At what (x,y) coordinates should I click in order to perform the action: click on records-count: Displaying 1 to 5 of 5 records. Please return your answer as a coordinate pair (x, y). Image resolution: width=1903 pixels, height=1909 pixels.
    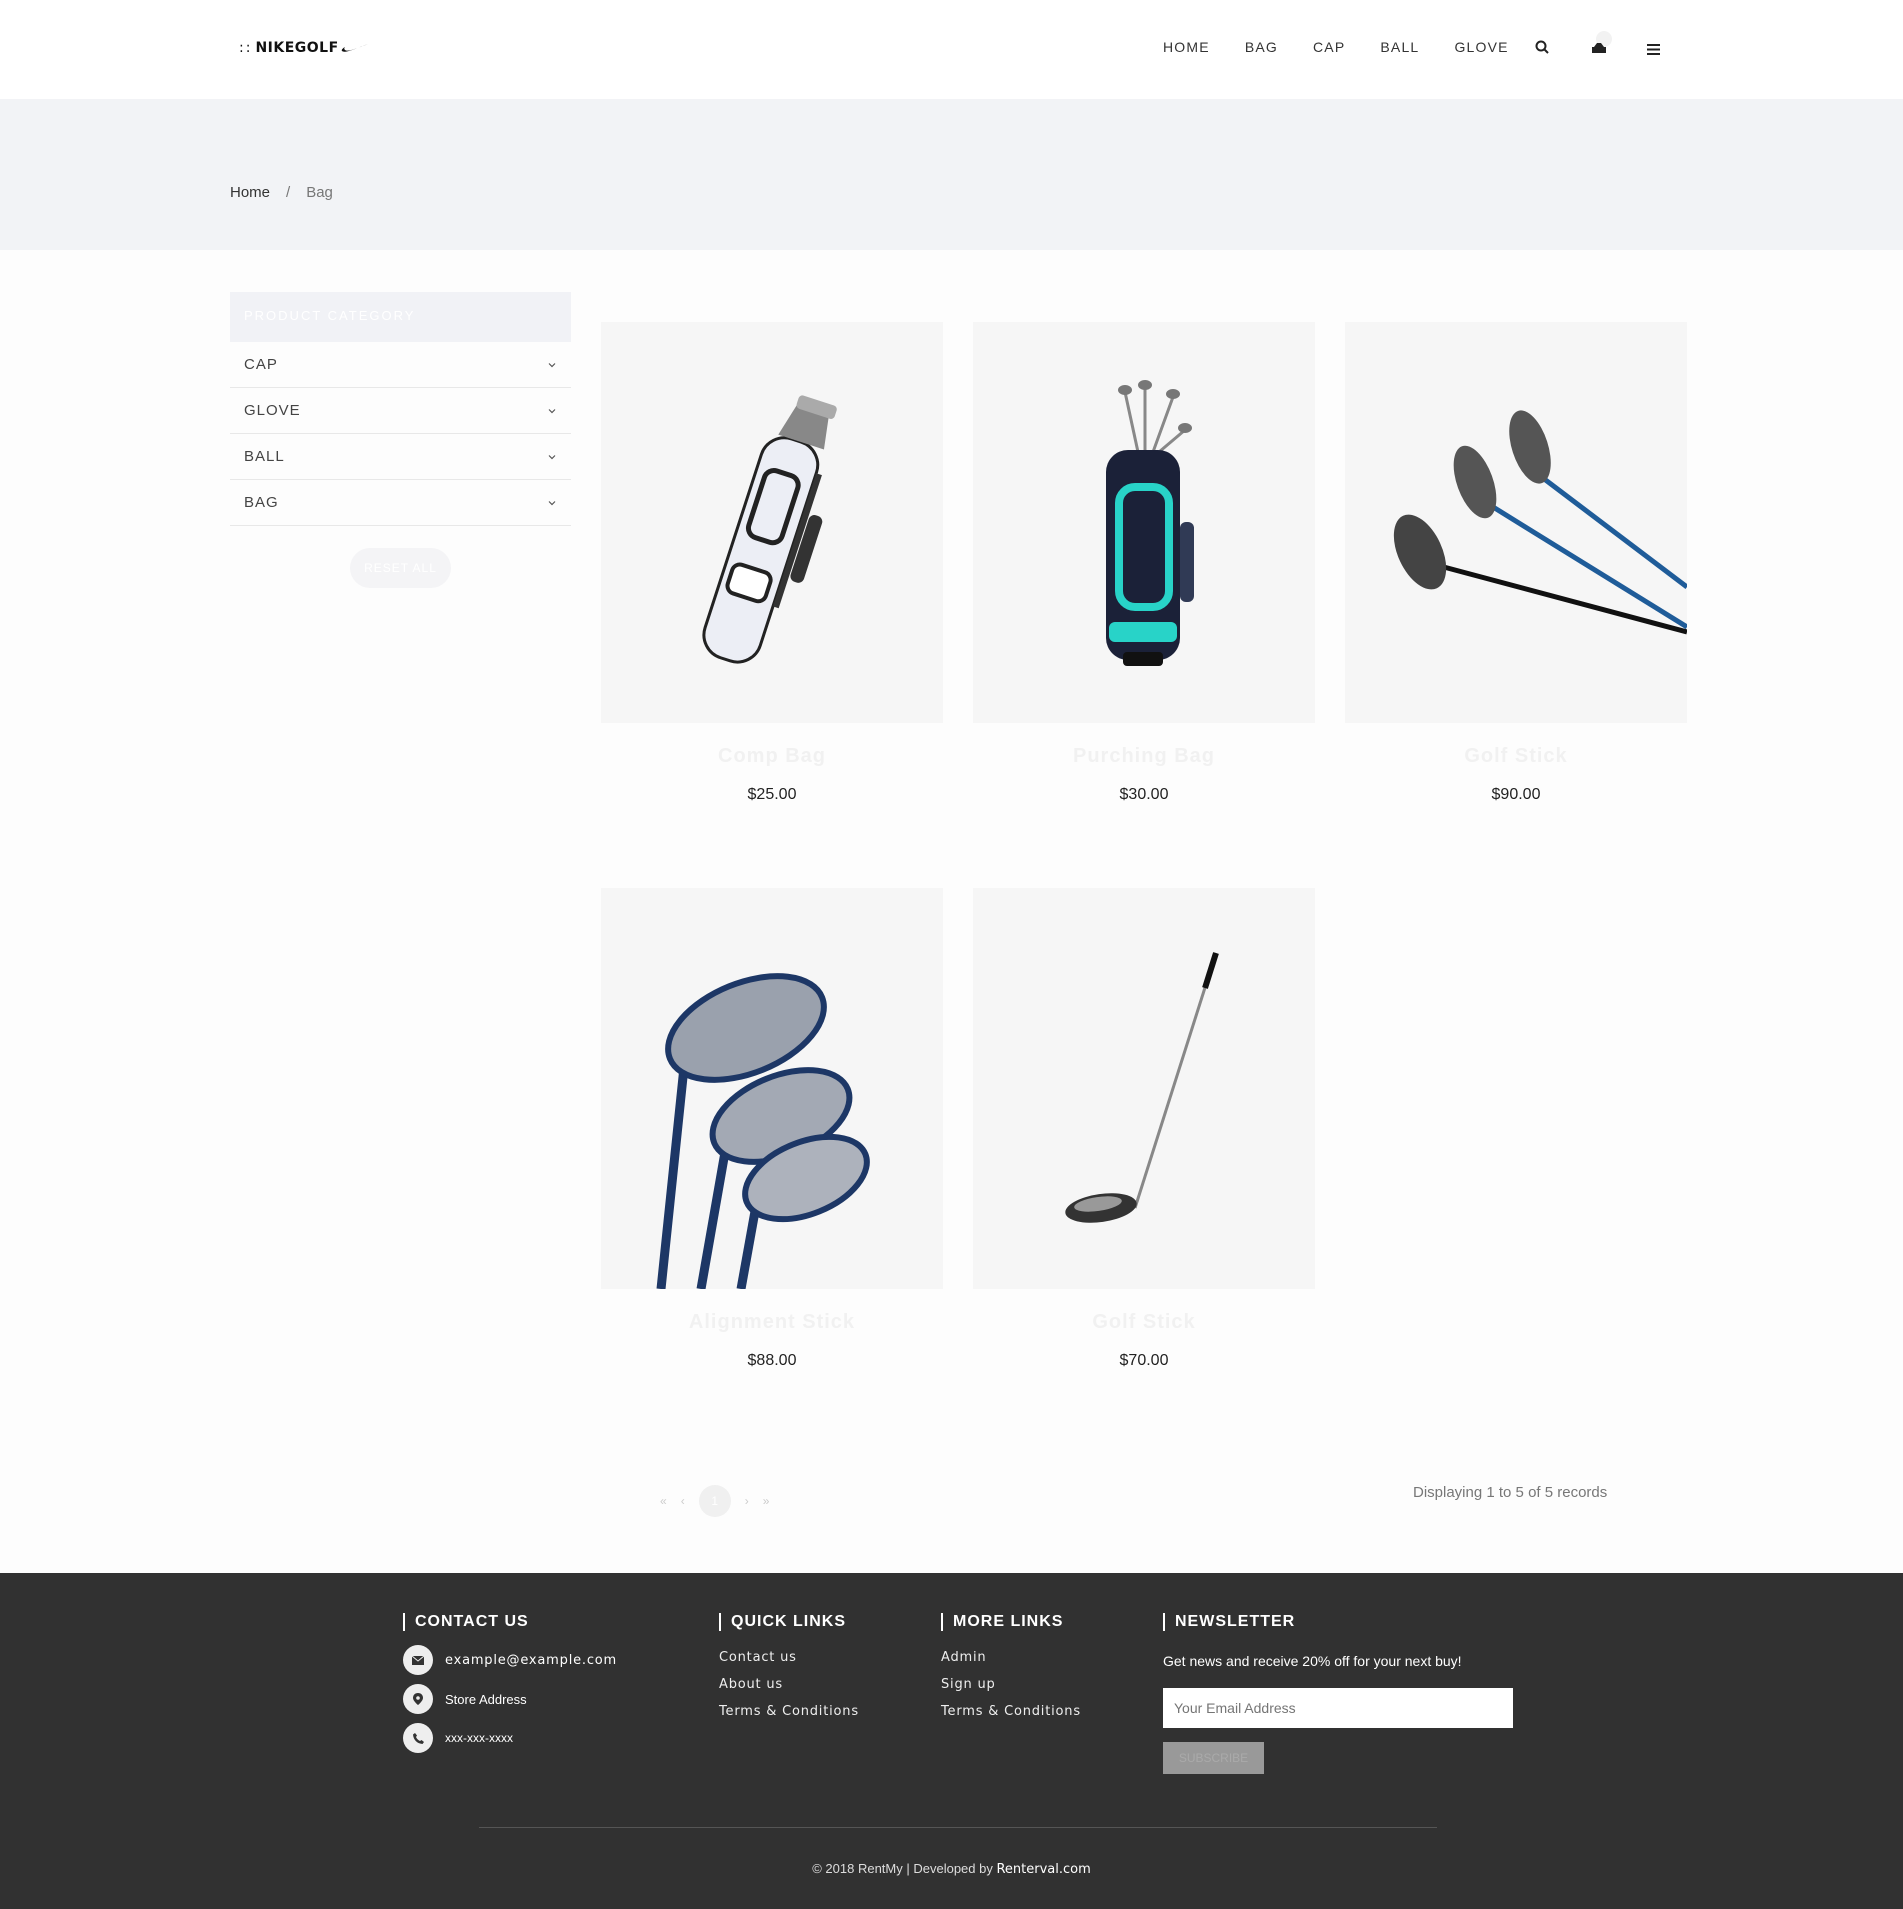
    Looking at the image, I should click on (1510, 1492).